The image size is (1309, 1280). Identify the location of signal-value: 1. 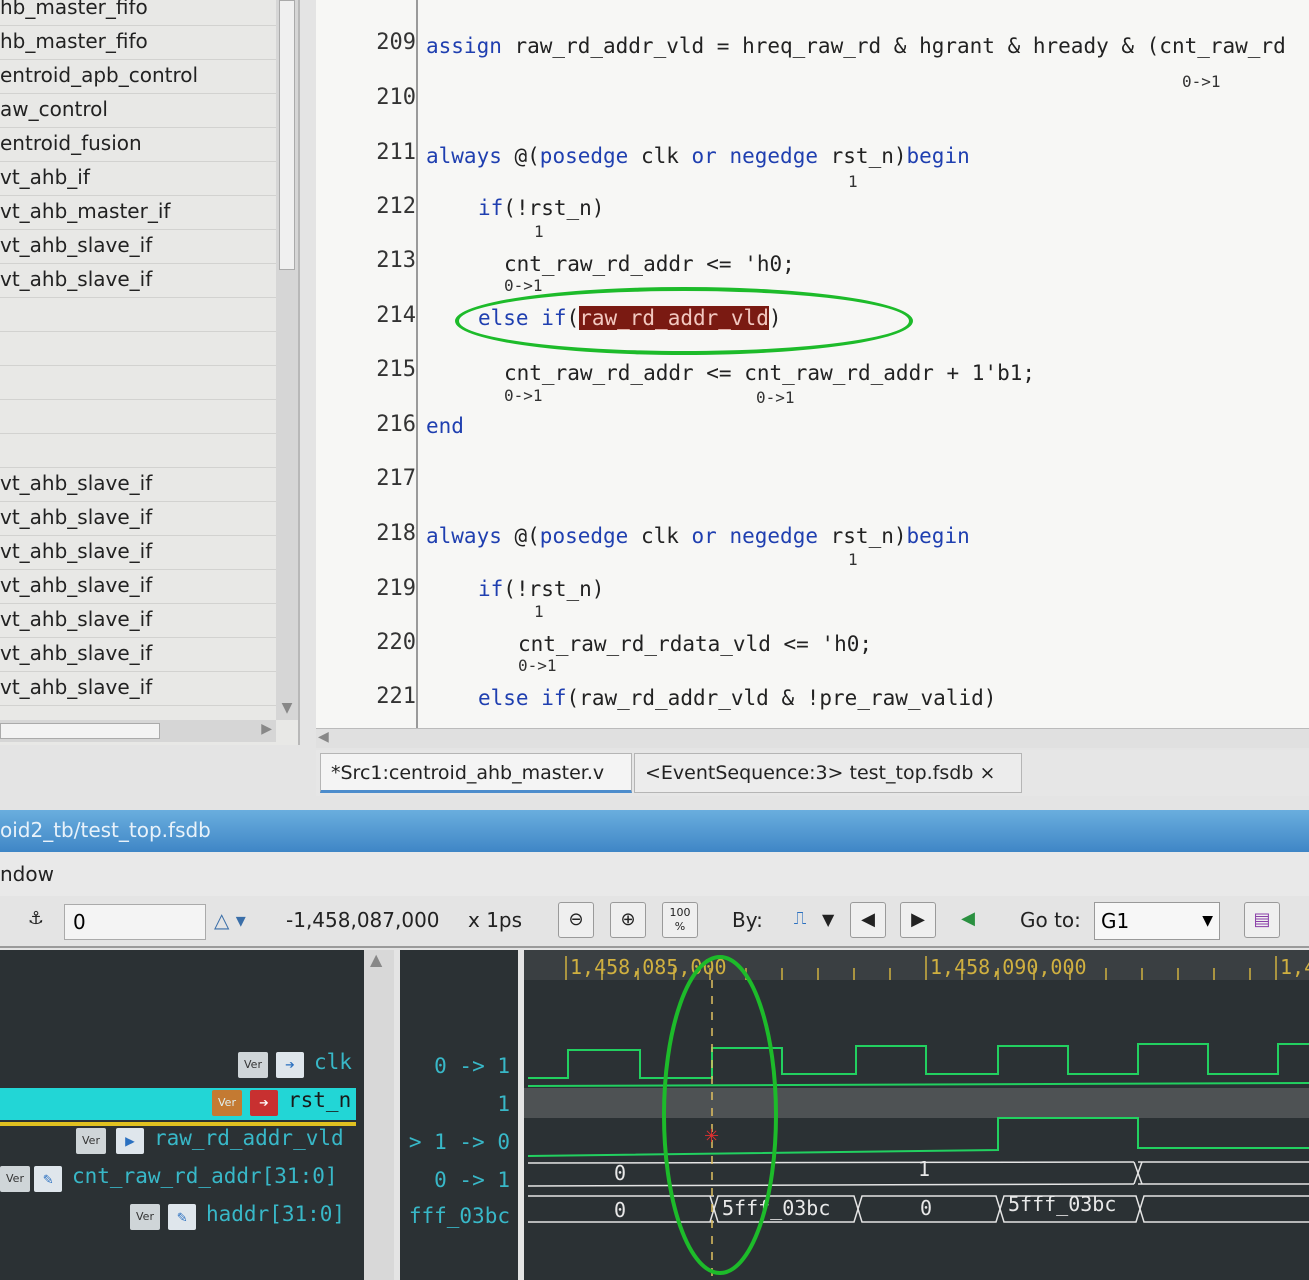
(503, 1104).